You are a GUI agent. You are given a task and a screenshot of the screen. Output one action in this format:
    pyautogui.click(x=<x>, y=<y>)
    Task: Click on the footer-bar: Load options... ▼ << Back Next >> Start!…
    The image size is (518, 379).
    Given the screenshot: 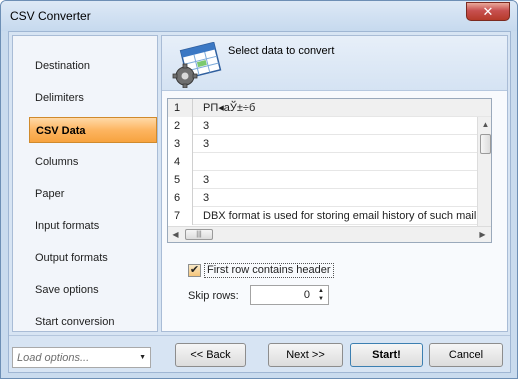 What is the action you would take?
    pyautogui.click(x=259, y=353)
    